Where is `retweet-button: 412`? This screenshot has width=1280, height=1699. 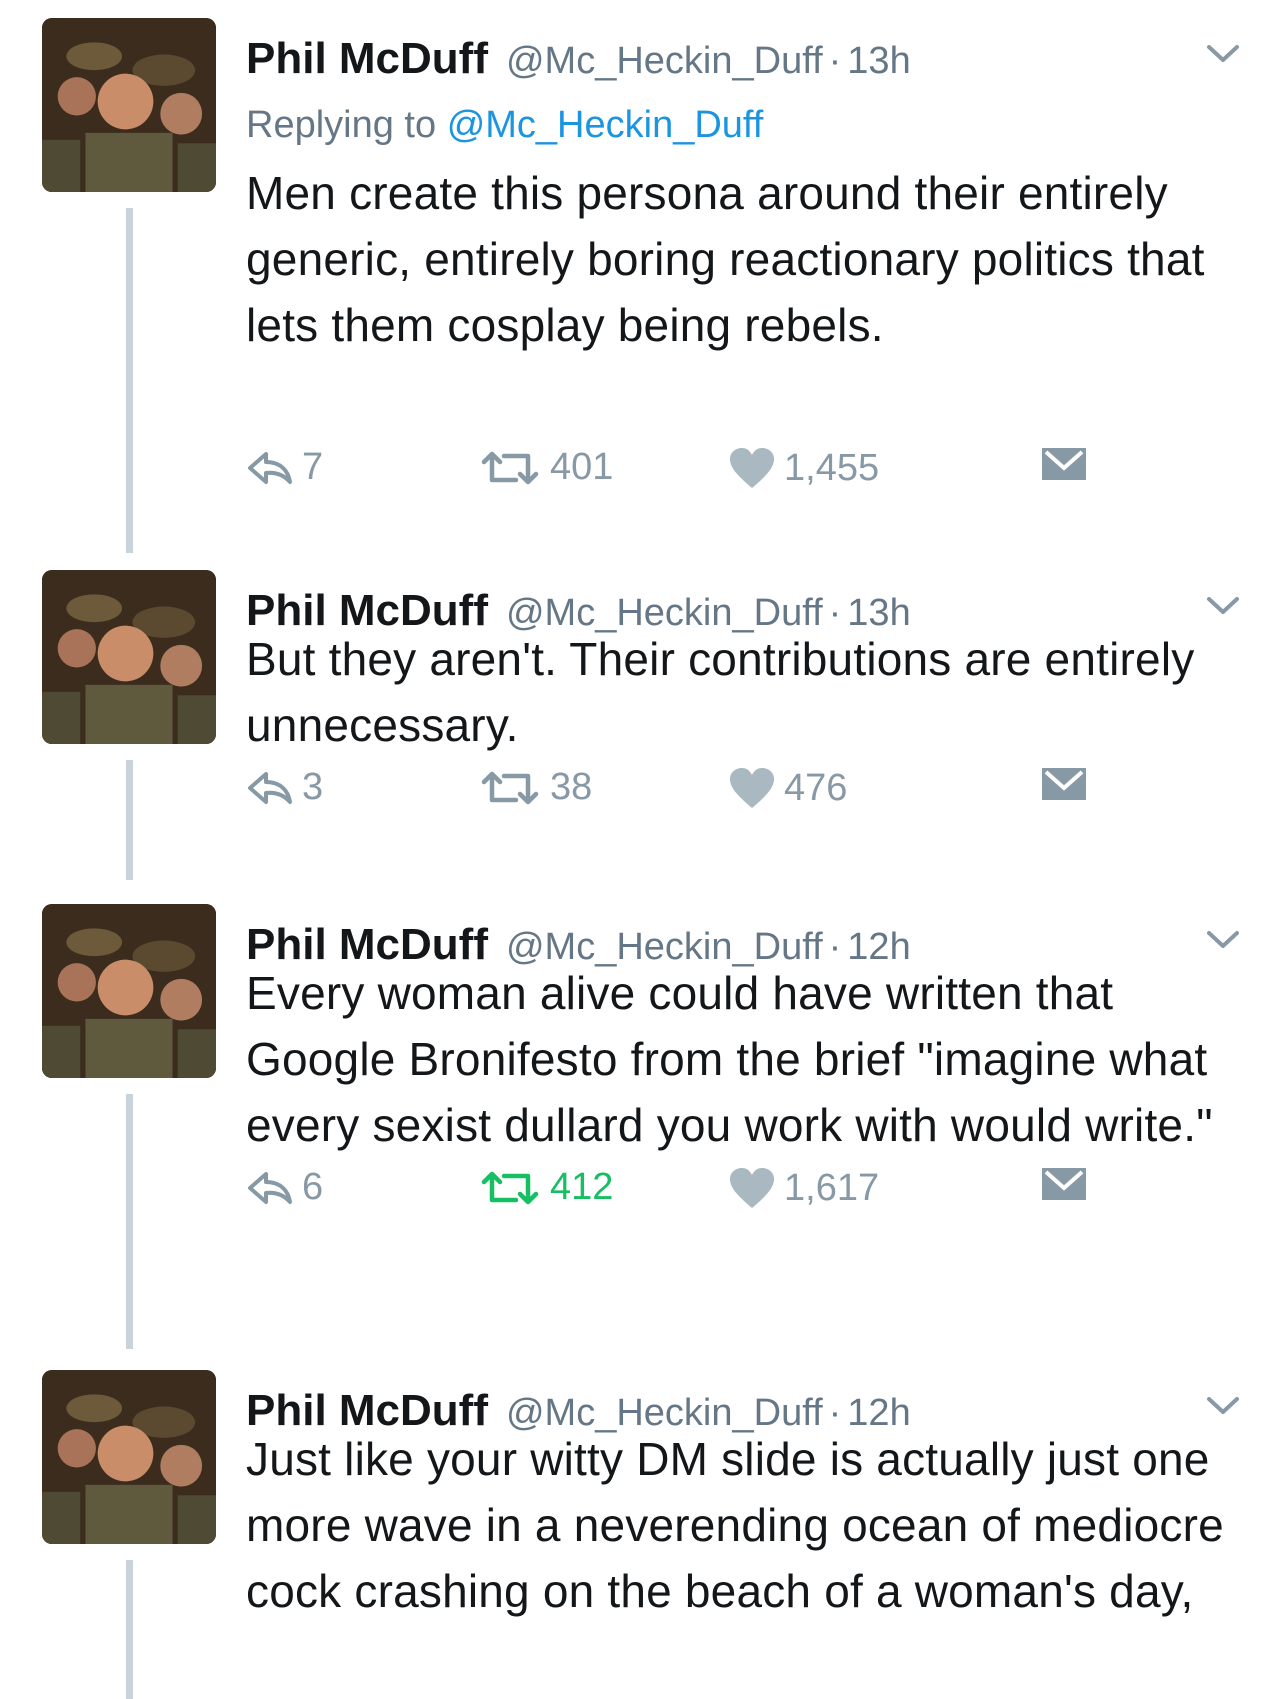
retweet-button: 412 is located at coordinates (545, 1187).